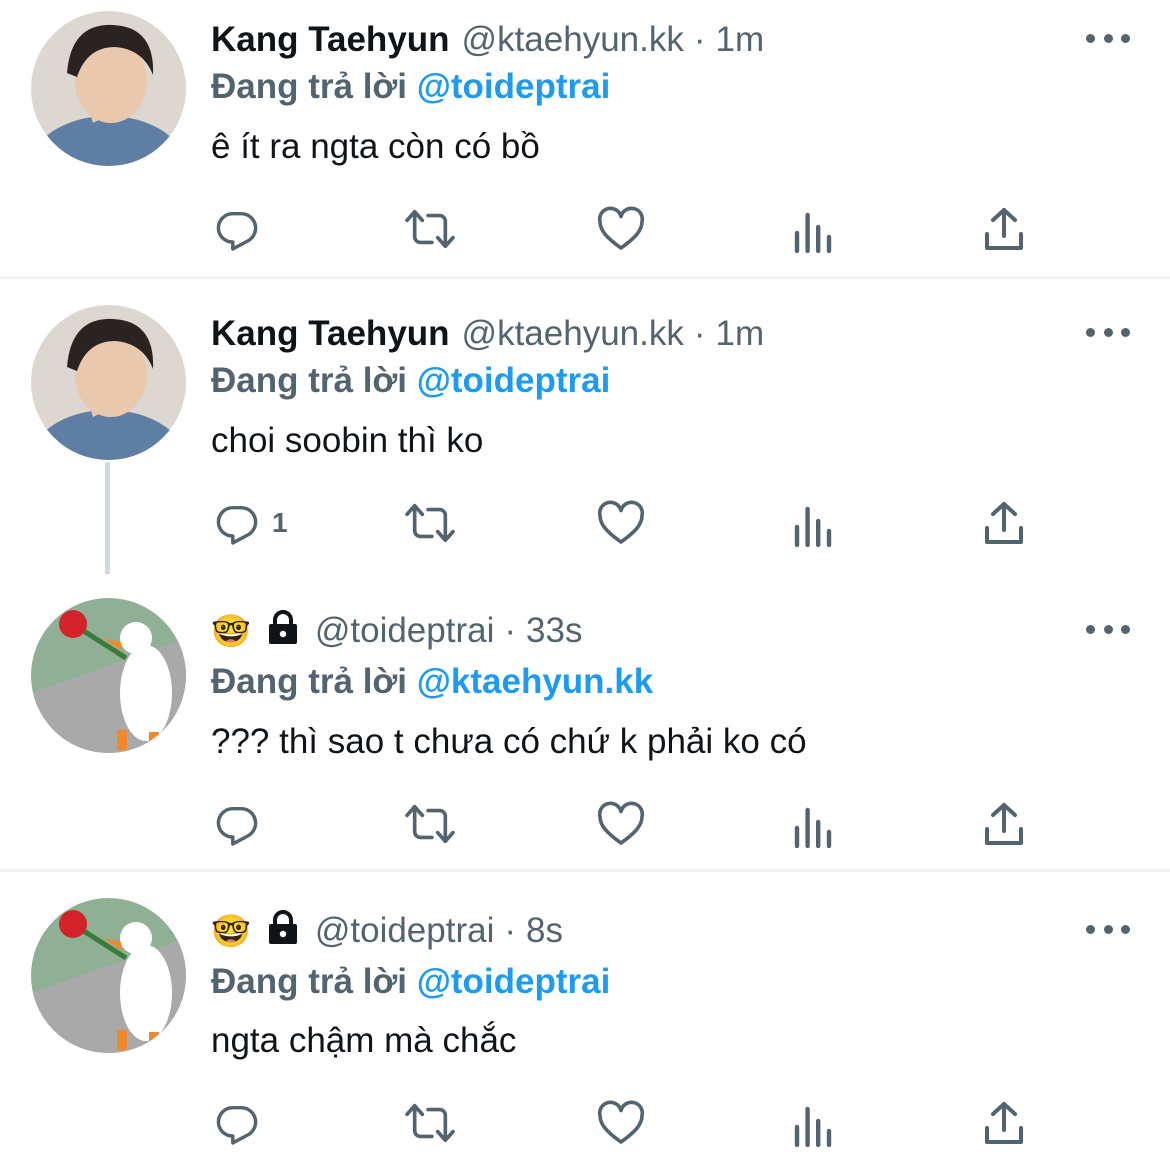 This screenshot has width=1170, height=1165. Describe the element at coordinates (535, 681) in the screenshot. I see `reply-mention-link: @ktaehyun.kk` at that location.